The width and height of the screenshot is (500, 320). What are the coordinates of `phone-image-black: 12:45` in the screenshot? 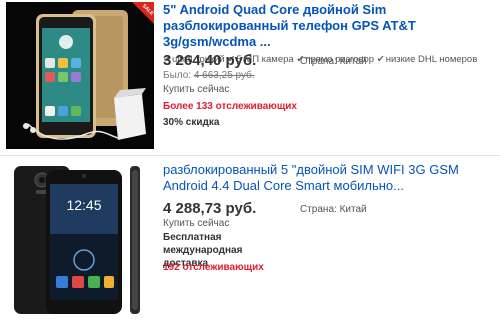 It's located at (80, 239).